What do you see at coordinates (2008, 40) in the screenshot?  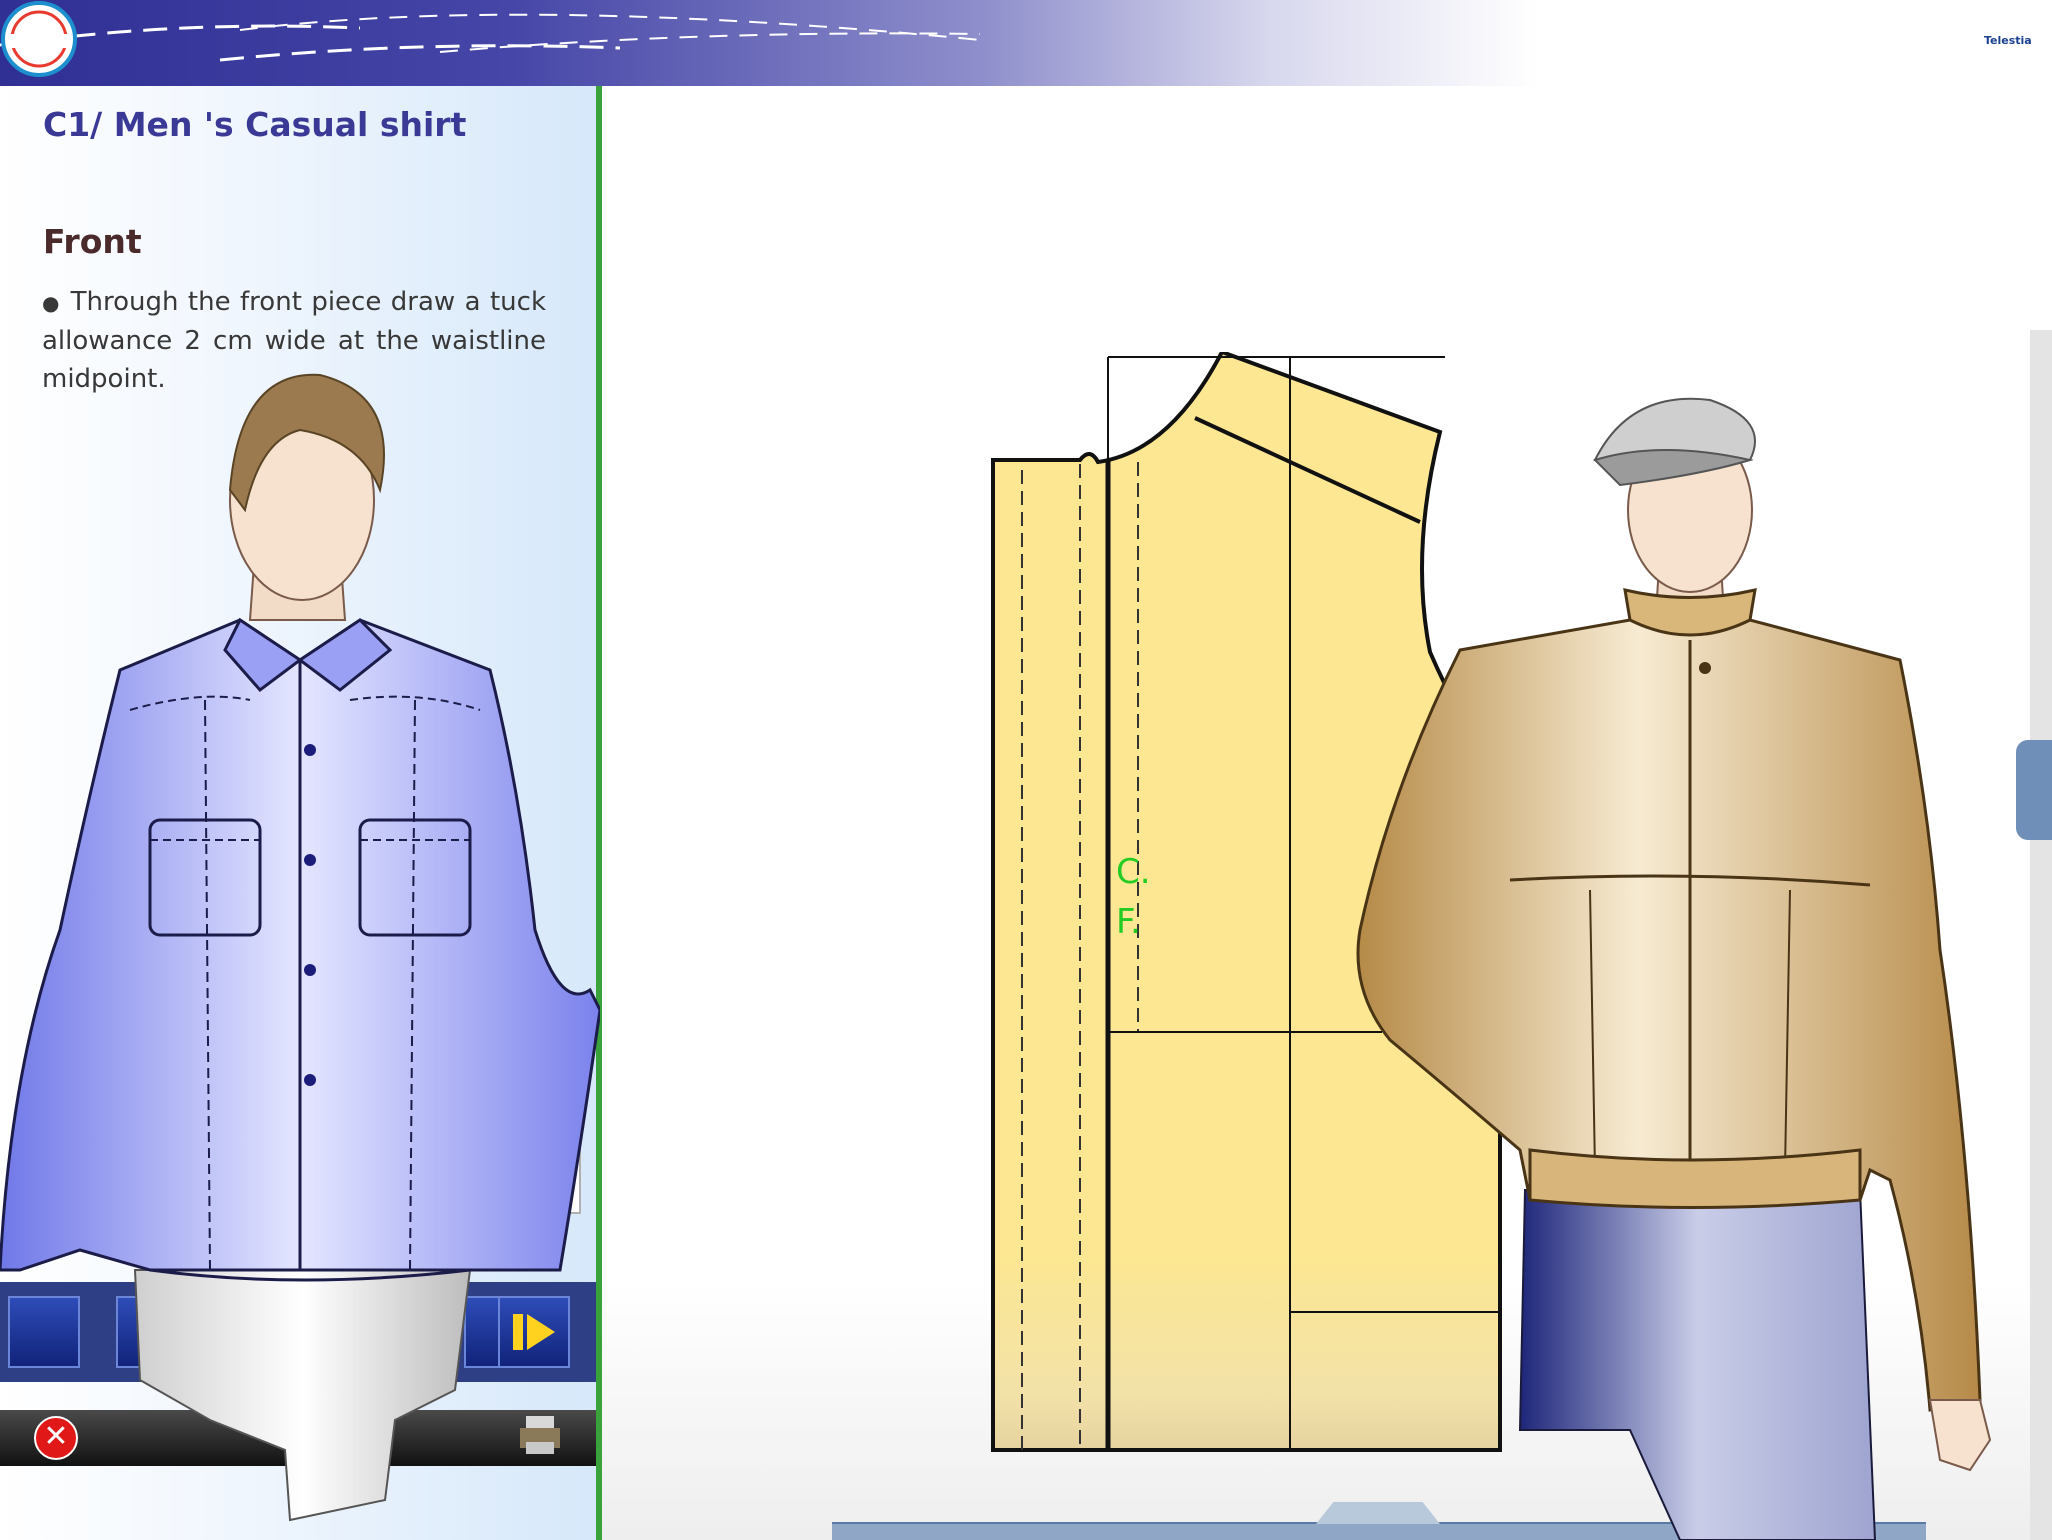 I see `logo-text: Telestia` at bounding box center [2008, 40].